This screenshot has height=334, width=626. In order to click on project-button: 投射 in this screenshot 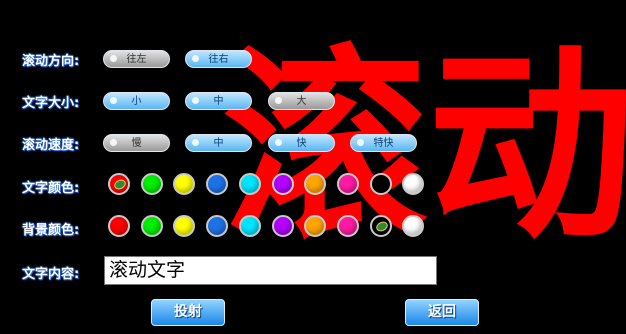, I will do `click(188, 312)`.